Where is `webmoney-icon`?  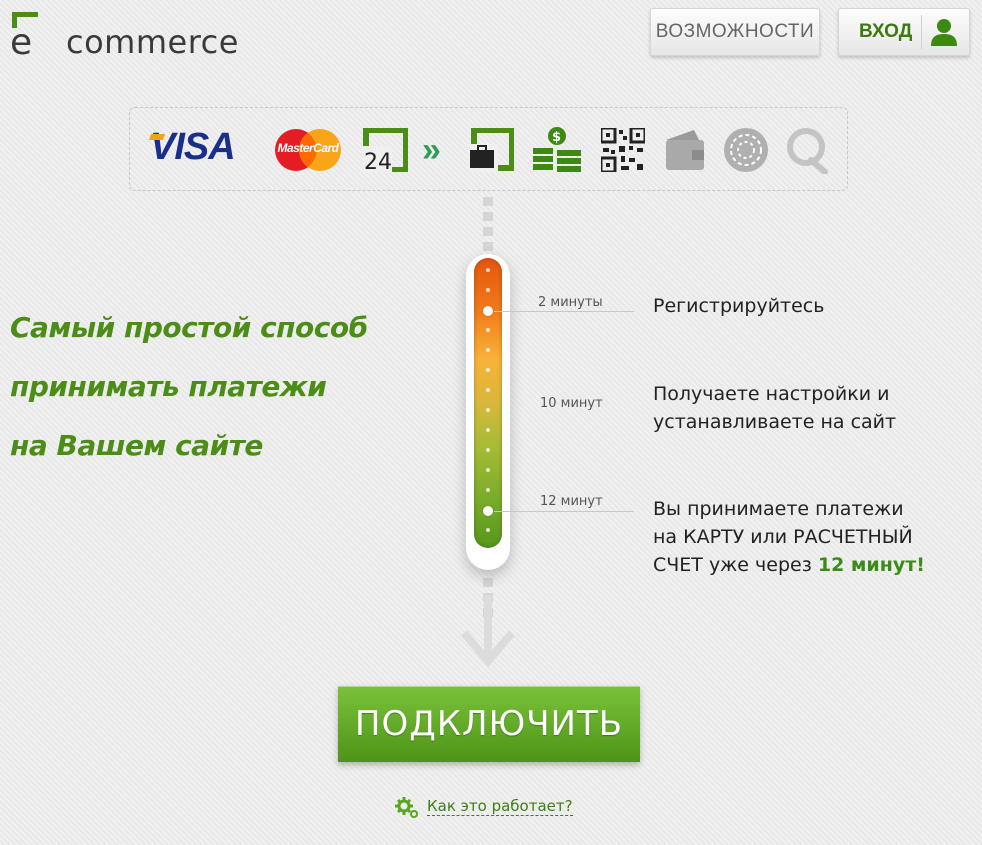 webmoney-icon is located at coordinates (746, 150).